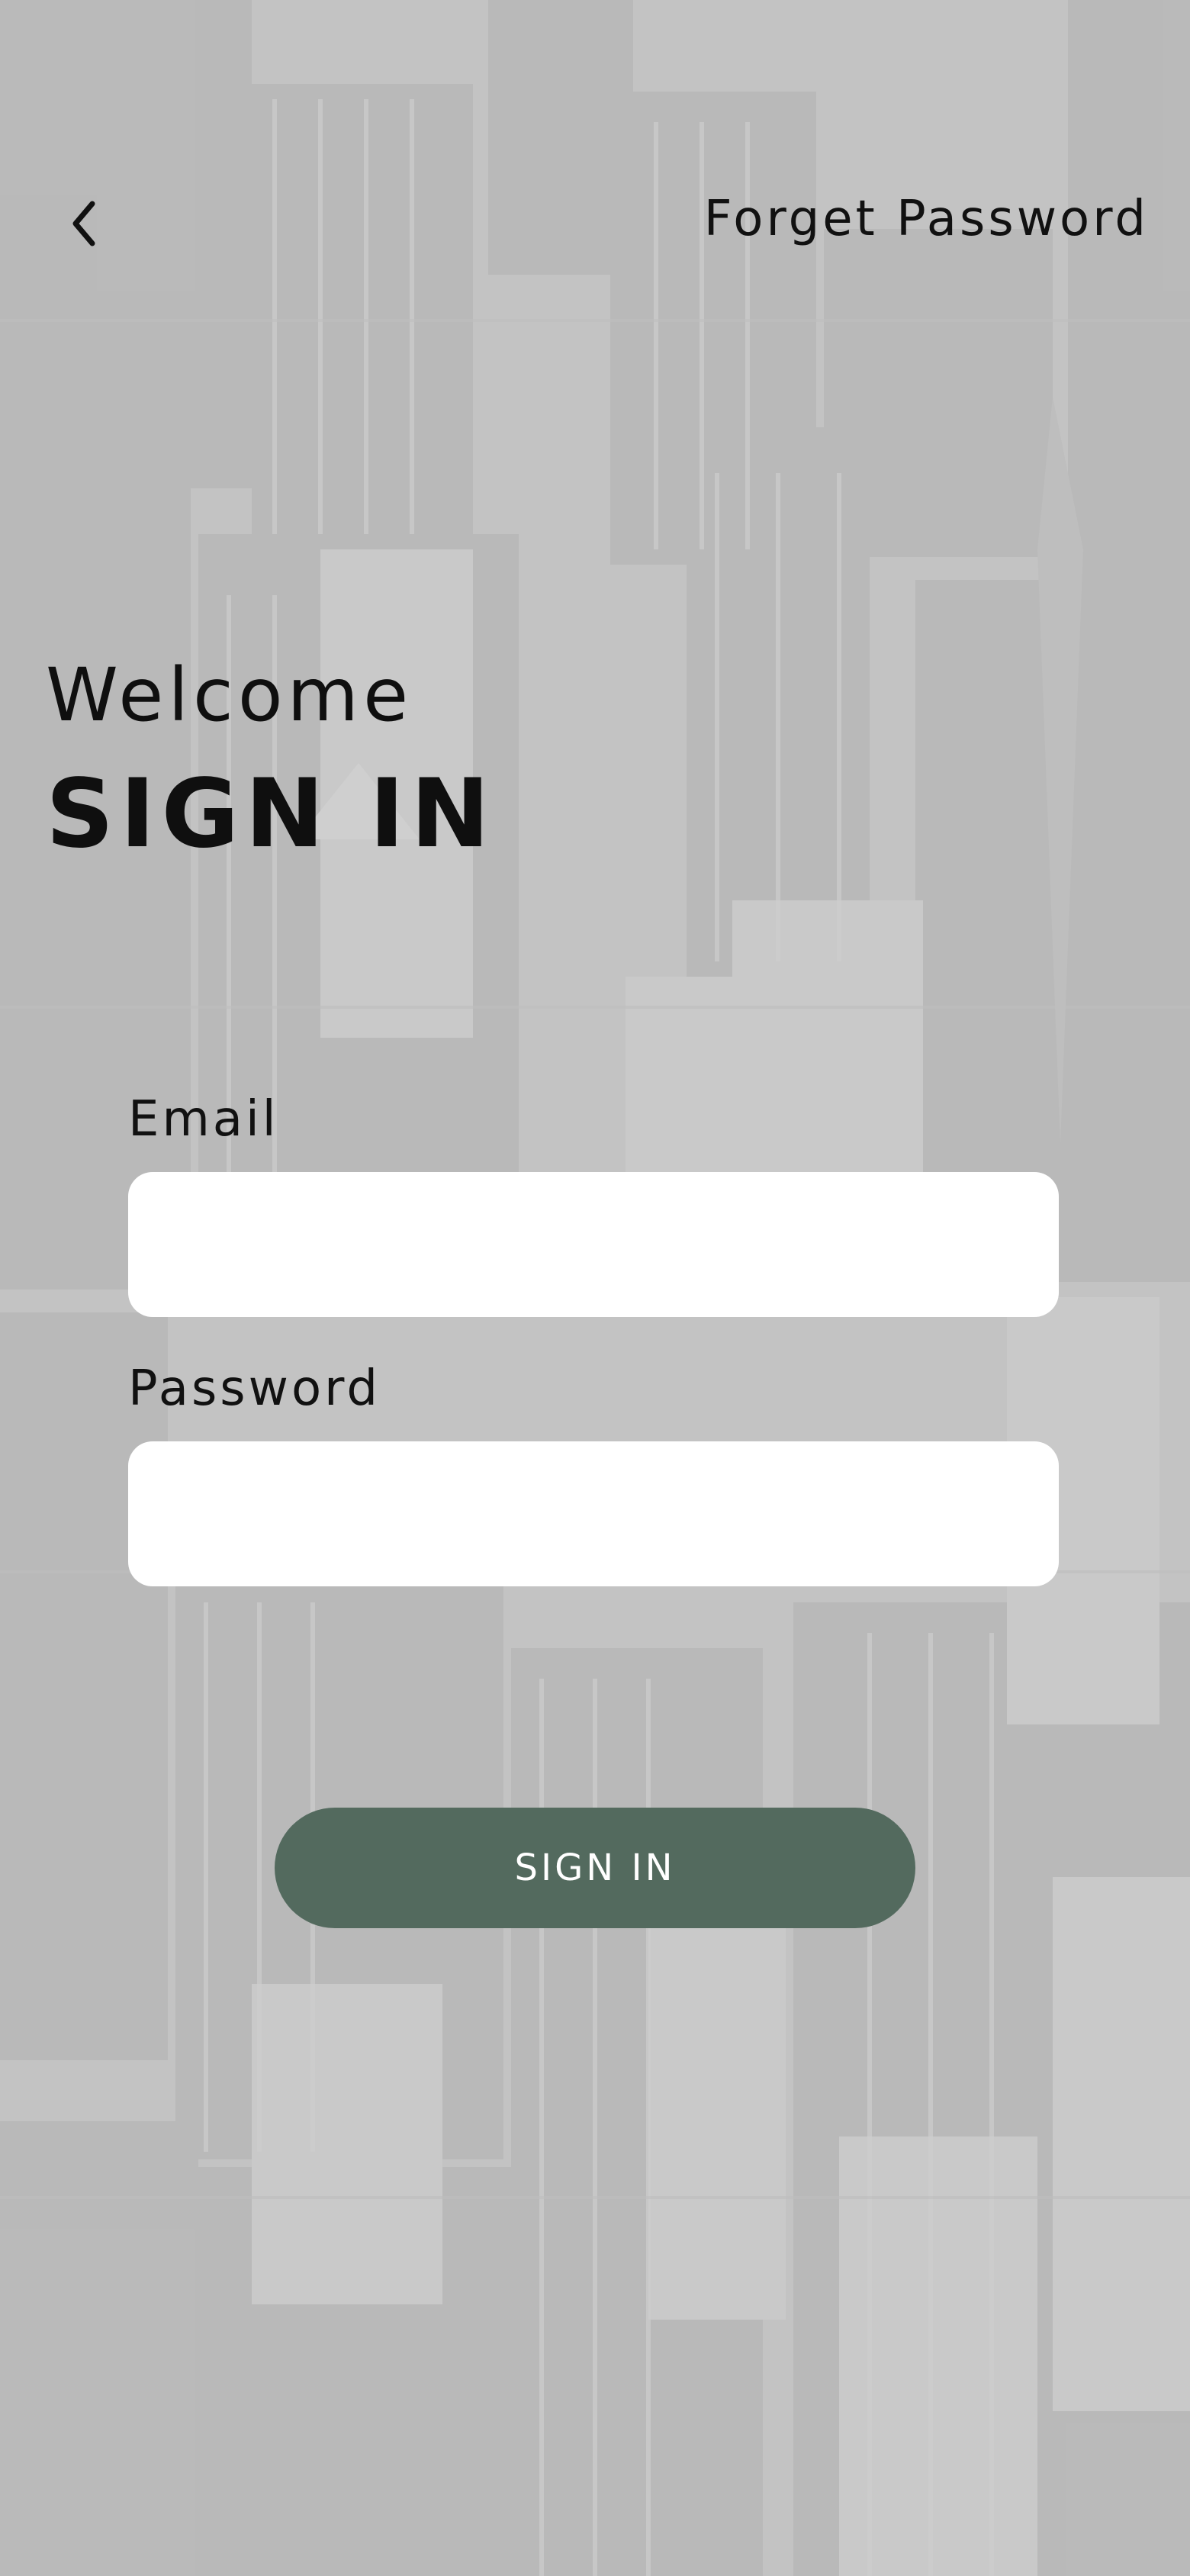 The width and height of the screenshot is (1190, 2576). Describe the element at coordinates (254, 1388) in the screenshot. I see `password-label: Password` at that location.